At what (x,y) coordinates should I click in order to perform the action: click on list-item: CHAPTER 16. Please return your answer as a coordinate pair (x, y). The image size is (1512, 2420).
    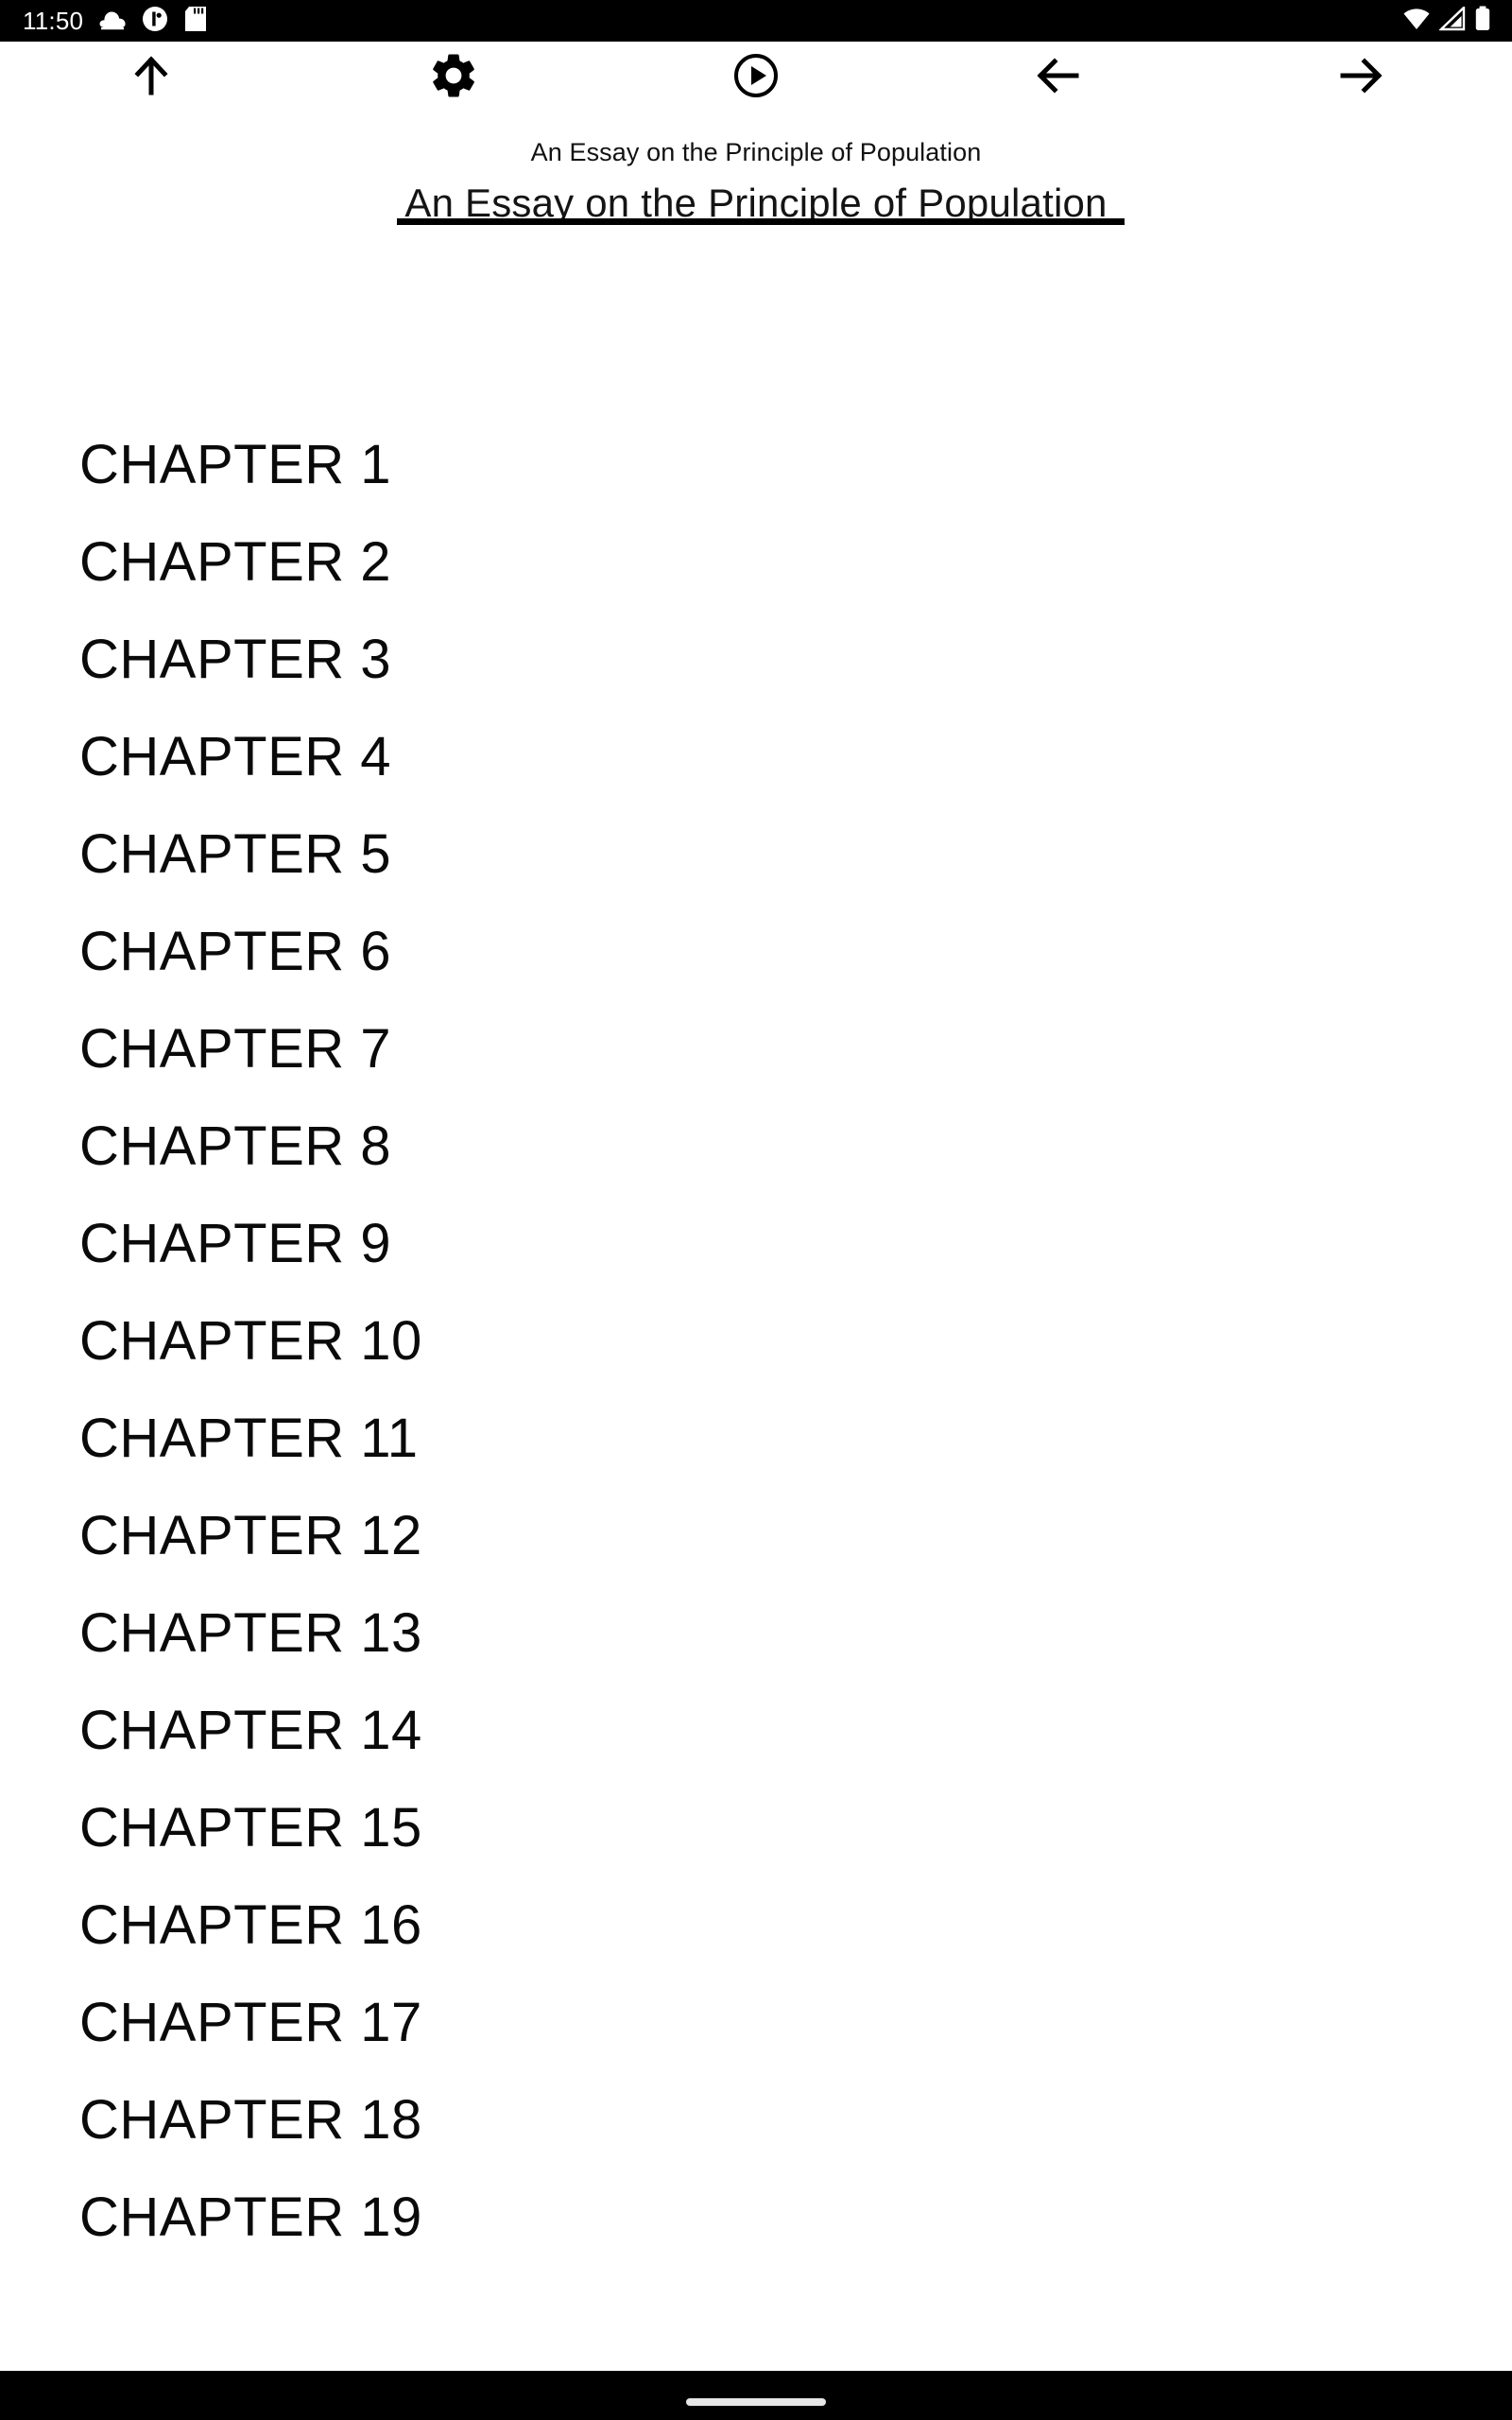
    Looking at the image, I should click on (795, 1925).